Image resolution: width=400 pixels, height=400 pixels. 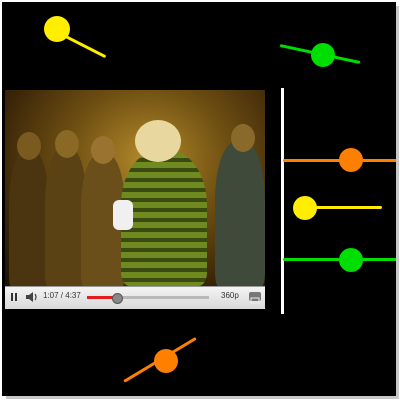 I want to click on quality-selector: 360p, so click(x=230, y=295).